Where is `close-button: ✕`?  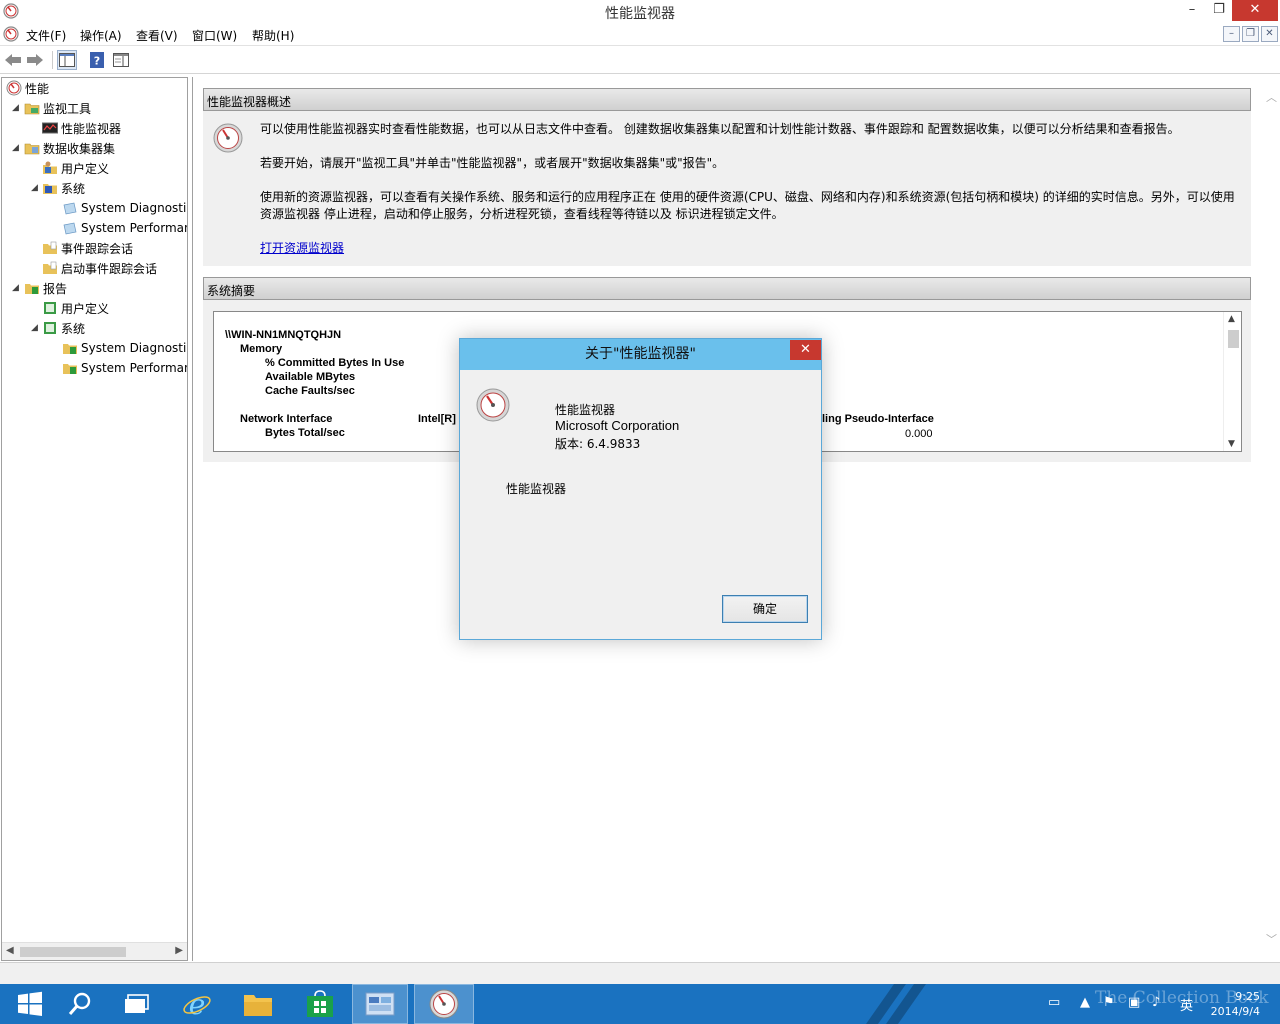 close-button: ✕ is located at coordinates (1255, 10).